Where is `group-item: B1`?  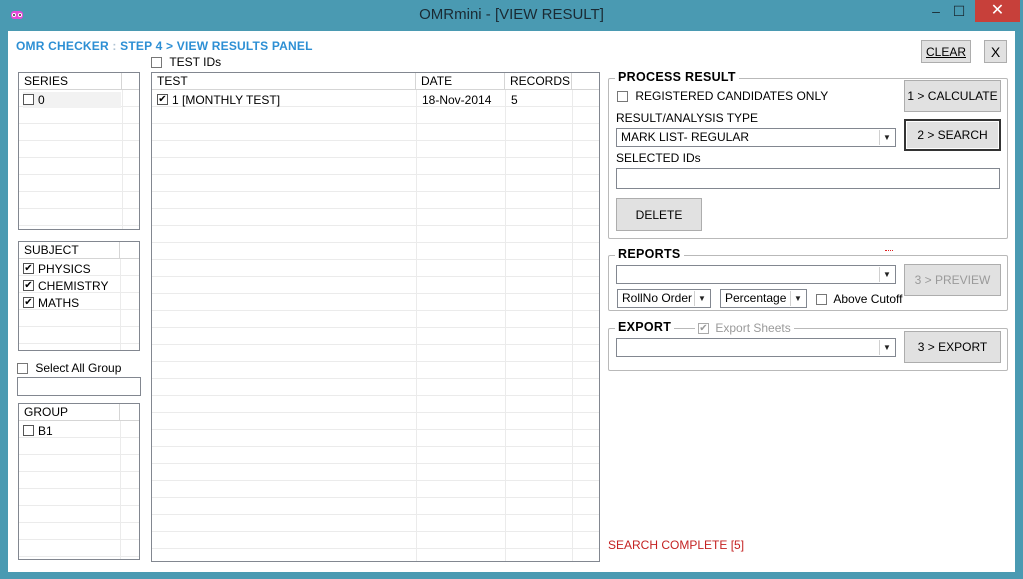 group-item: B1 is located at coordinates (38, 431).